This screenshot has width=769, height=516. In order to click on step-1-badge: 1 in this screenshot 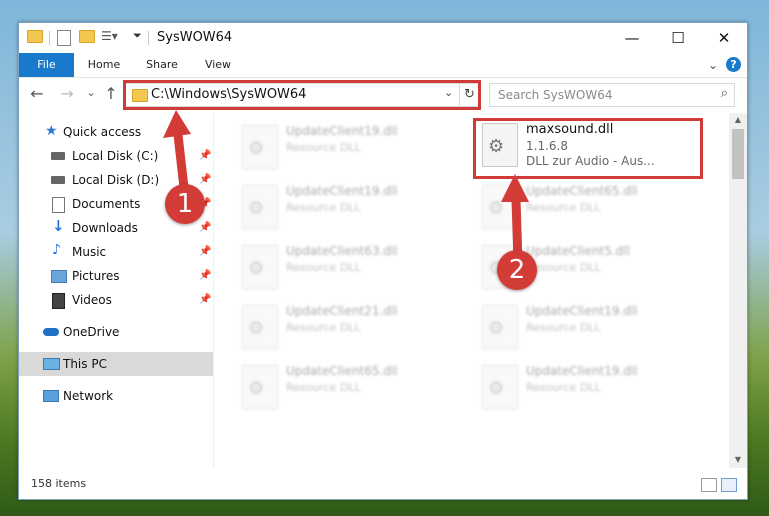, I will do `click(185, 204)`.